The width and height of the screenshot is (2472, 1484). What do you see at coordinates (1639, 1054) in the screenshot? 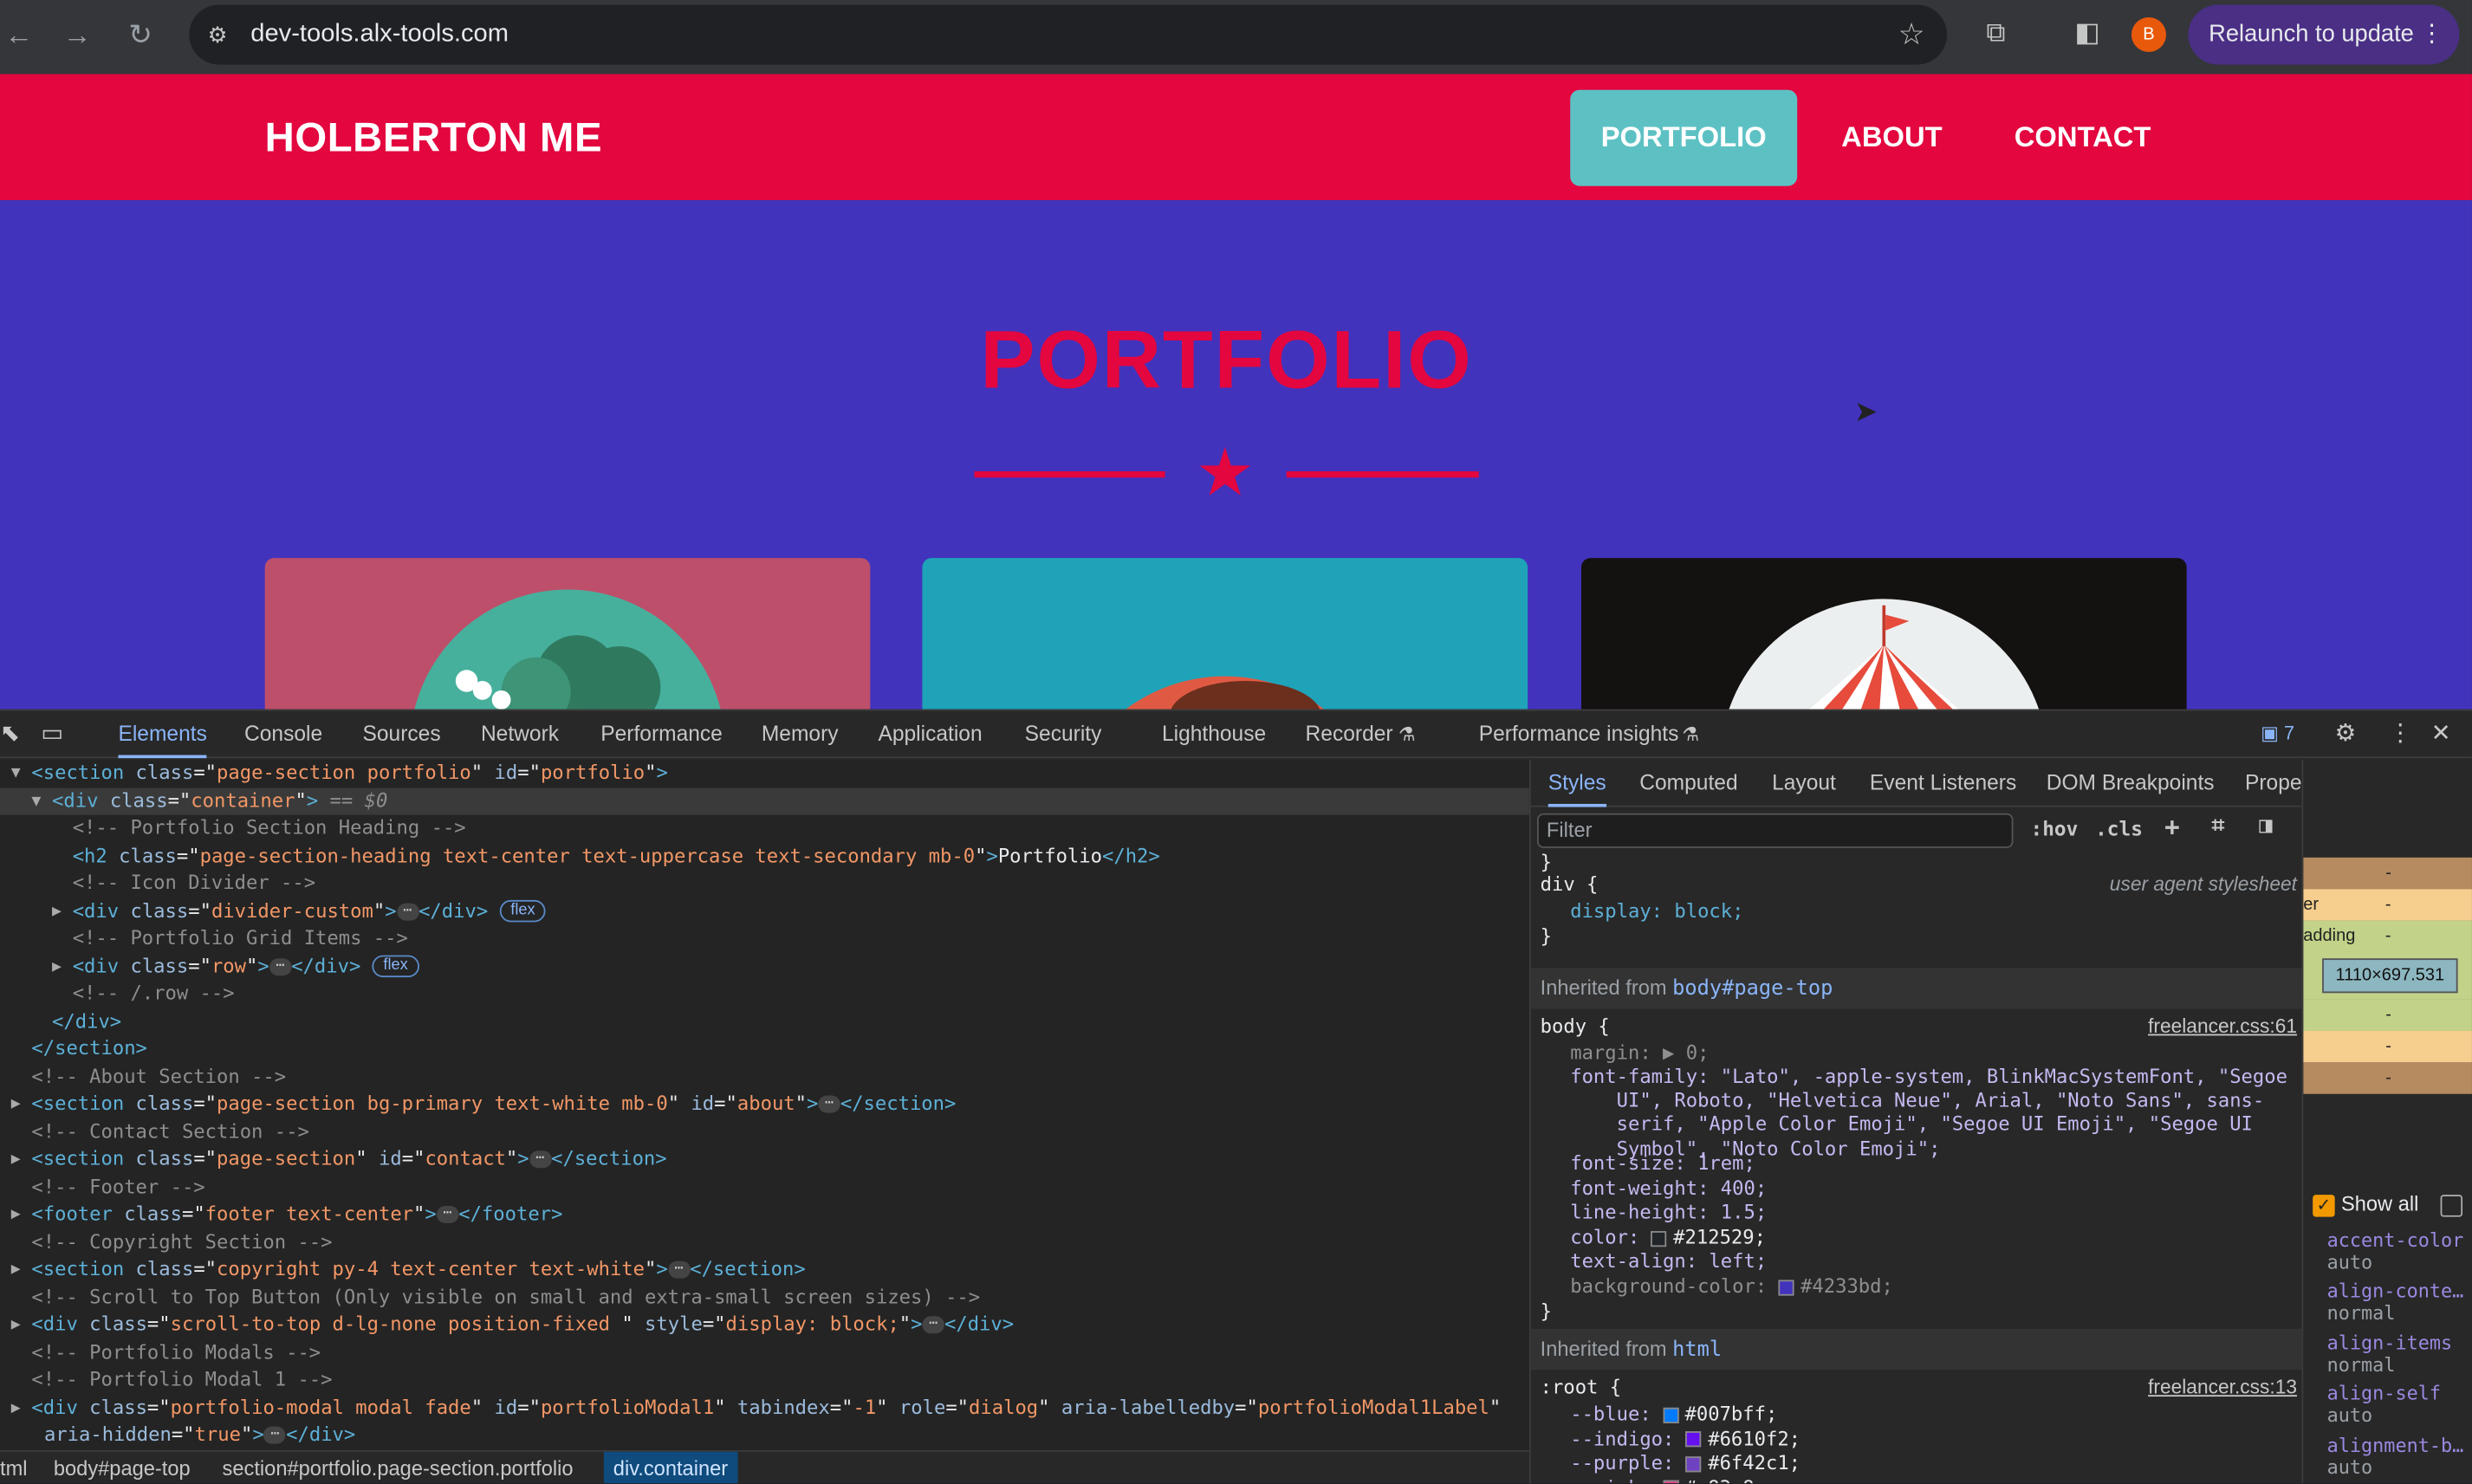
I see `decl-margin: margin: ▶ 0;` at bounding box center [1639, 1054].